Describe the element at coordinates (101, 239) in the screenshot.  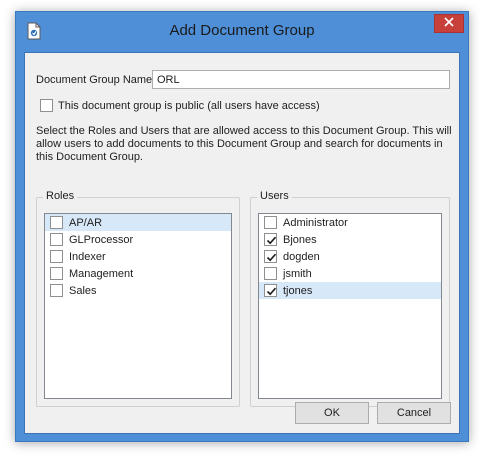
I see `roles-item-label: GLProcessor` at that location.